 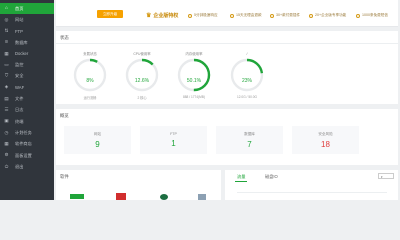 I want to click on stat-value: 9, so click(x=97, y=144).